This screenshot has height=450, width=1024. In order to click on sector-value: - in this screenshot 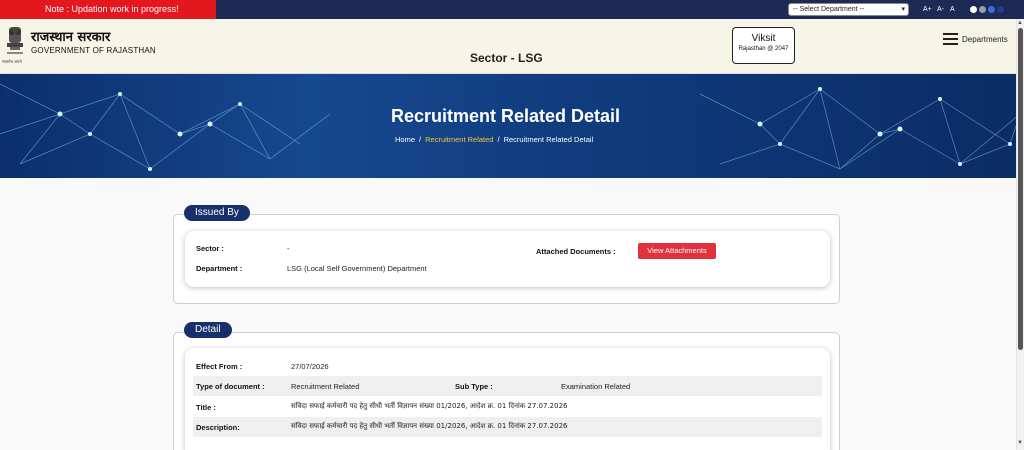, I will do `click(288, 248)`.